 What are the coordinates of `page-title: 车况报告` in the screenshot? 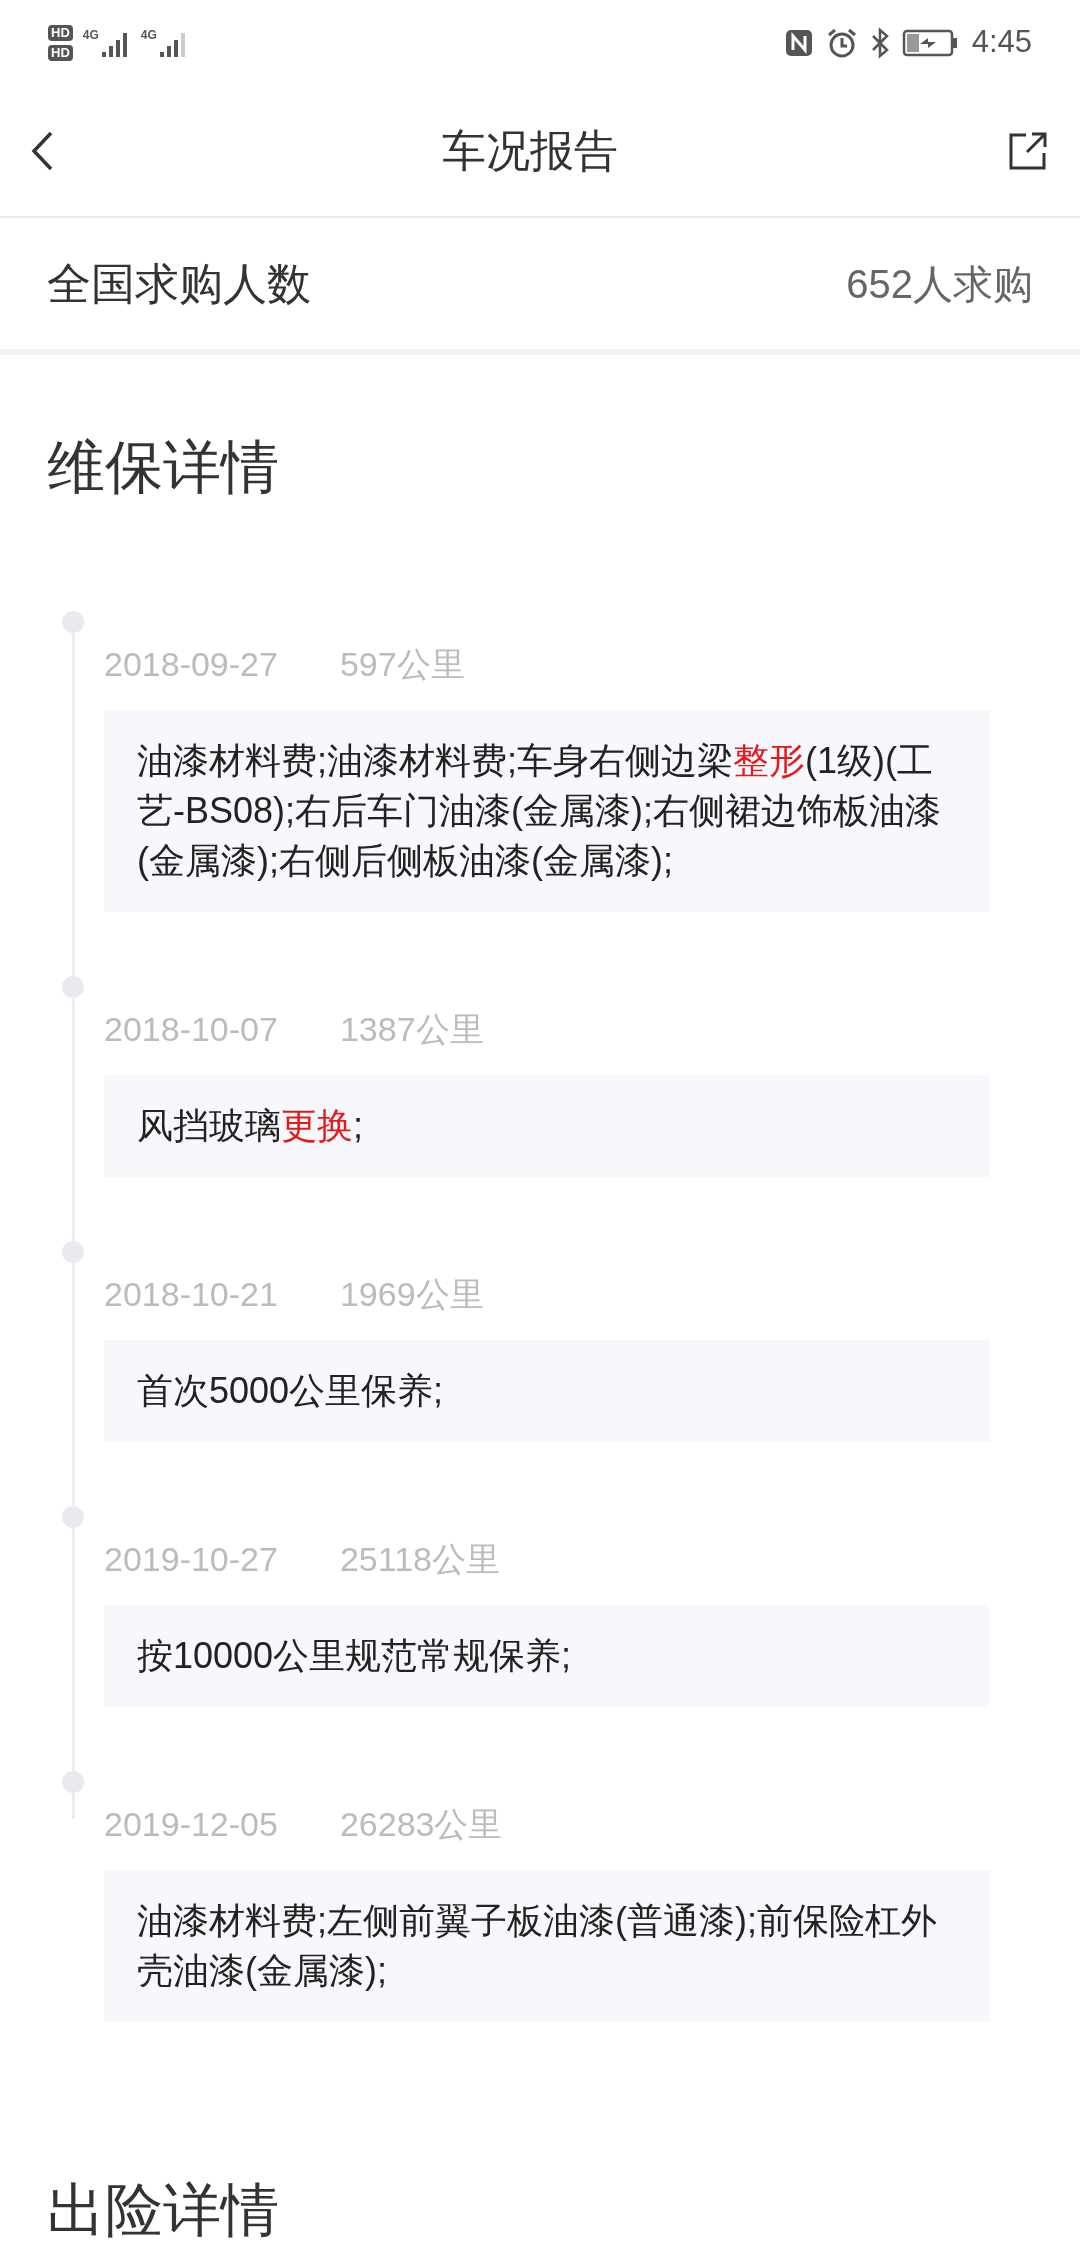 It's located at (530, 150).